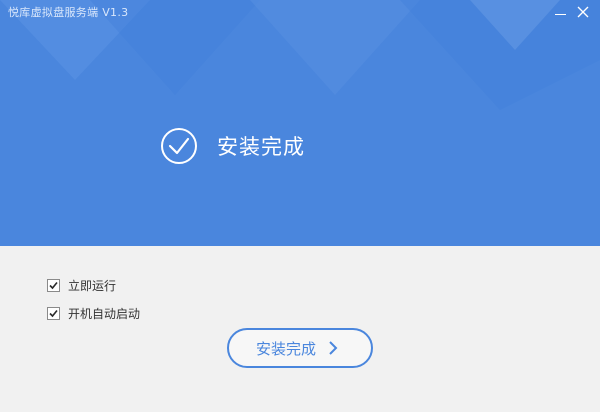 Image resolution: width=600 pixels, height=412 pixels. I want to click on finish-button: 安装完成, so click(300, 348).